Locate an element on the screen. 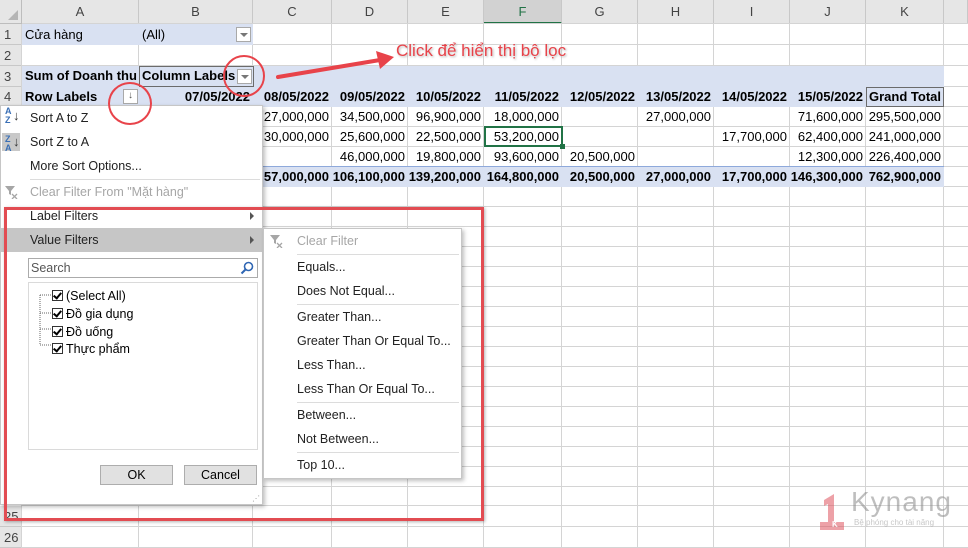 This screenshot has width=968, height=548. grand-total-row-cell: 17,700,000 is located at coordinates (752, 177).